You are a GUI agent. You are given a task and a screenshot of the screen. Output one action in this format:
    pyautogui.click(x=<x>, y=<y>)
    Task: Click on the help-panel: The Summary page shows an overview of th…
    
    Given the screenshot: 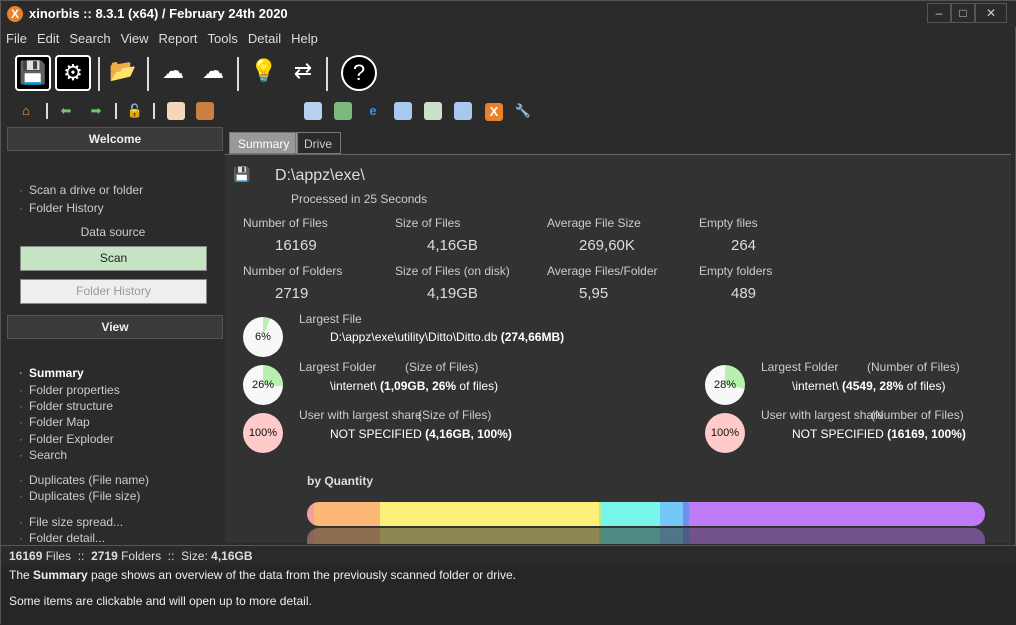 What is the action you would take?
    pyautogui.click(x=508, y=595)
    